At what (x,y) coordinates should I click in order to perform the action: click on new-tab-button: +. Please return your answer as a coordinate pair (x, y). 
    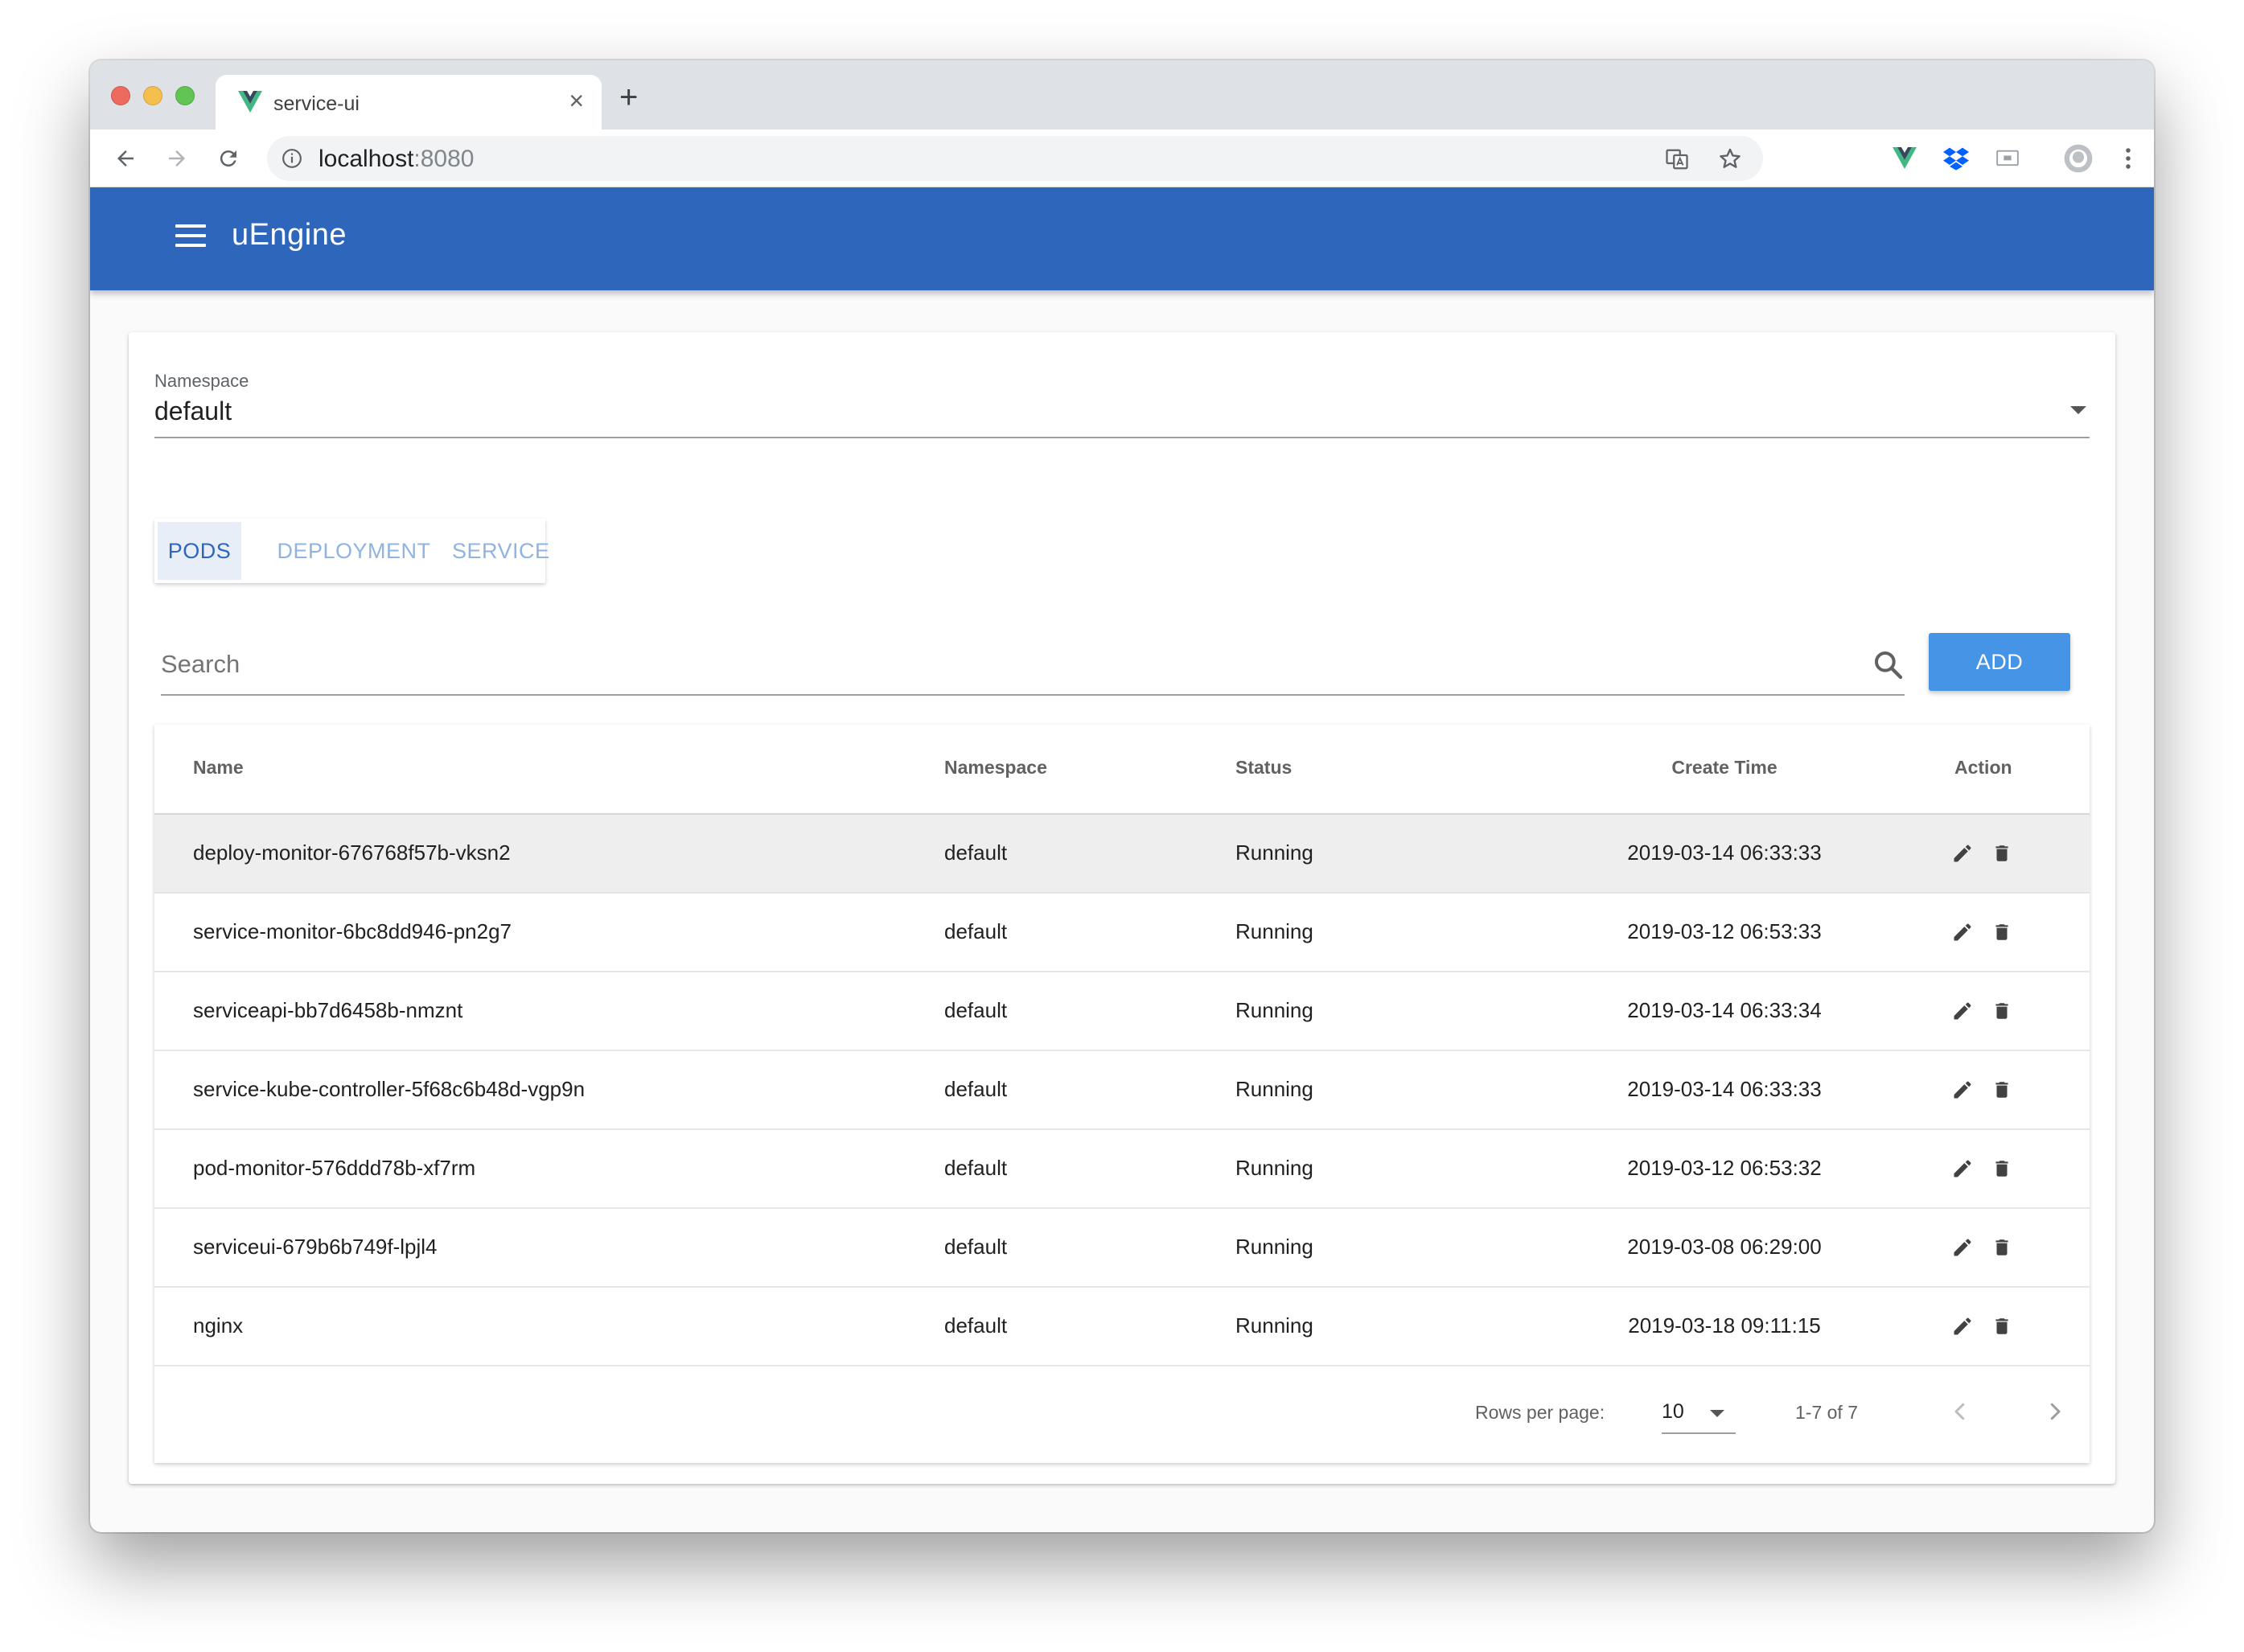
    Looking at the image, I should click on (629, 97).